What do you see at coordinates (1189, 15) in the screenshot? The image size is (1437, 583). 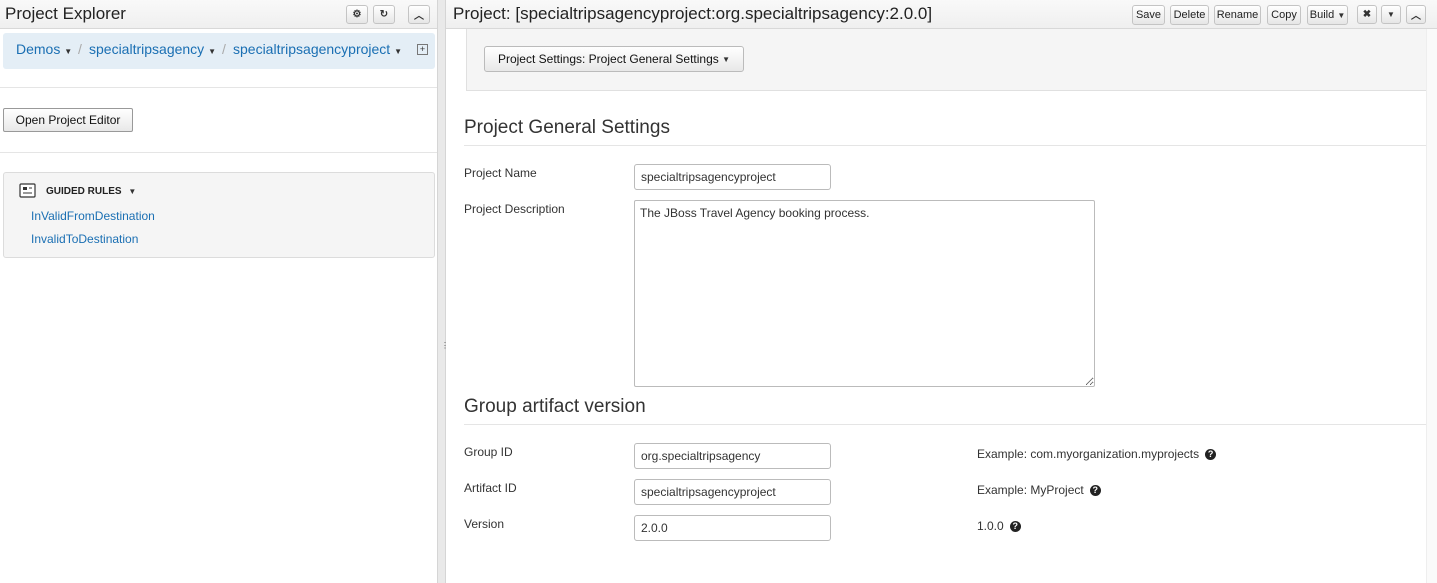 I see `delete-button: Delete` at bounding box center [1189, 15].